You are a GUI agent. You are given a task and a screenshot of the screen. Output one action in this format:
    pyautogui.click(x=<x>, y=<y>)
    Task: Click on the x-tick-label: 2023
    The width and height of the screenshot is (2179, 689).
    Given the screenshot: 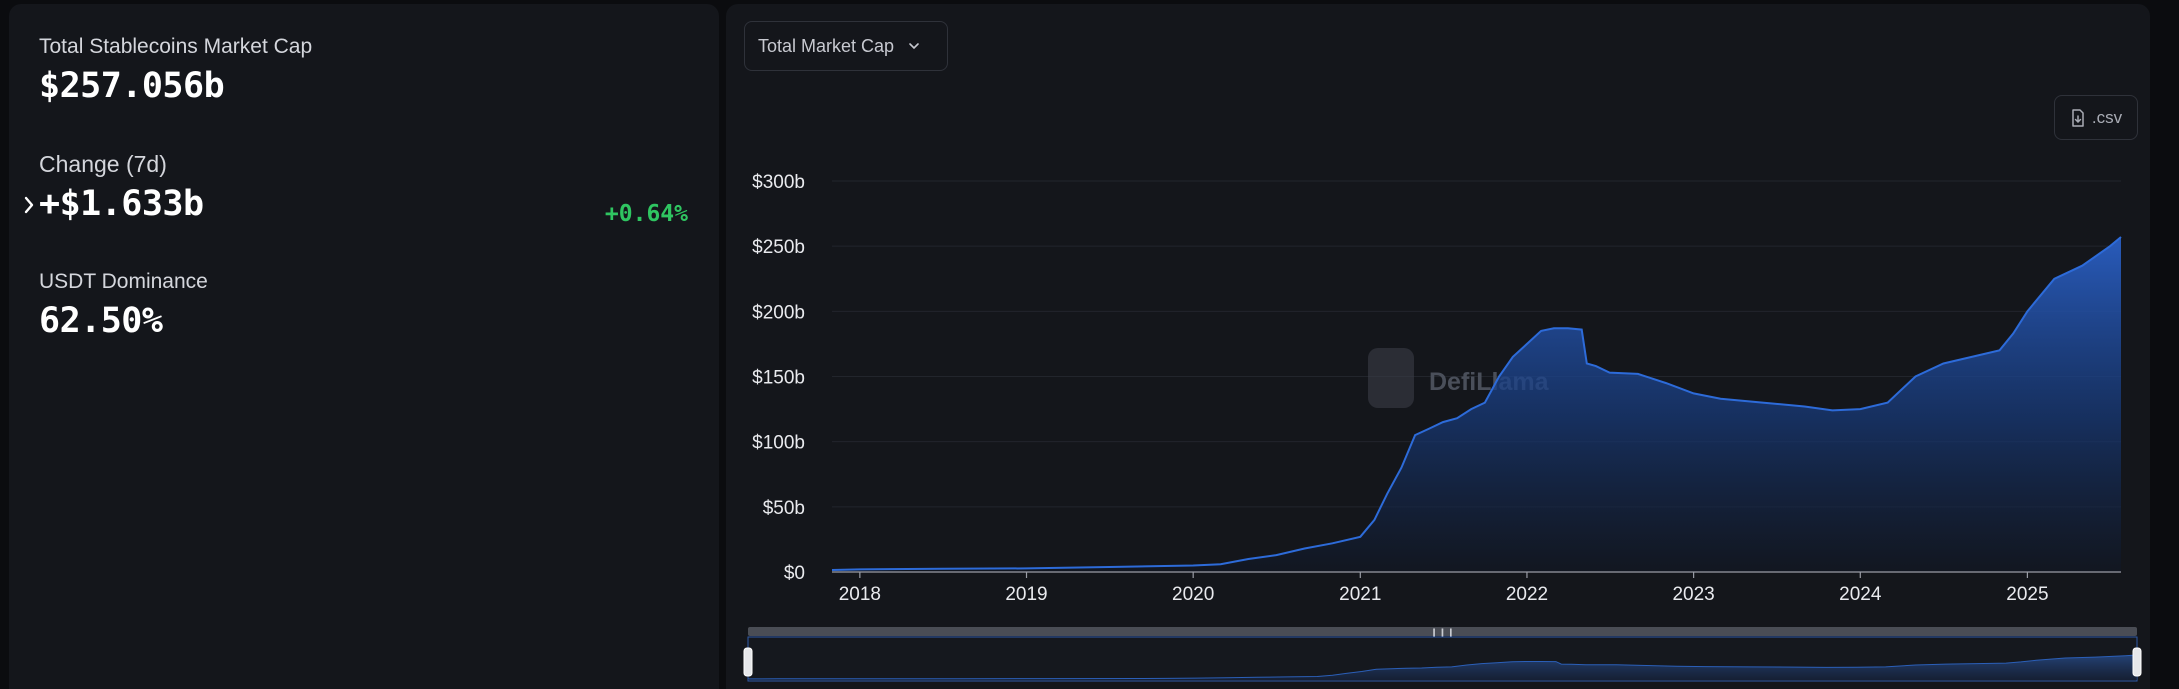 What is the action you would take?
    pyautogui.click(x=1693, y=594)
    